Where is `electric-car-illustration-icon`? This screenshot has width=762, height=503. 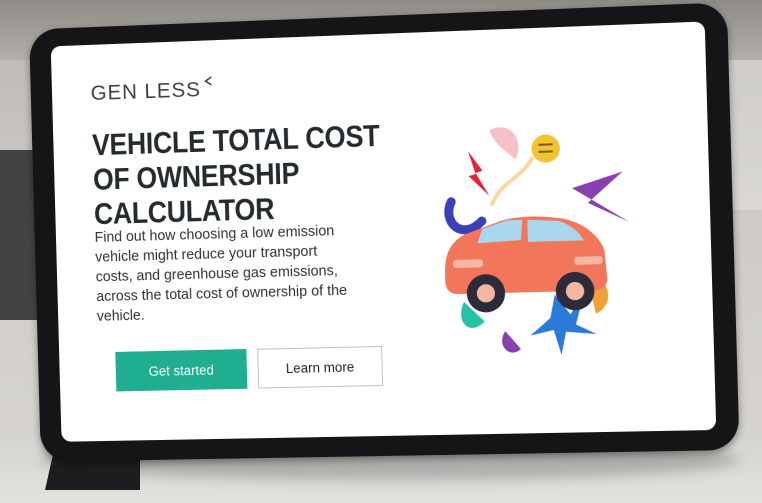 electric-car-illustration-icon is located at coordinates (524, 241).